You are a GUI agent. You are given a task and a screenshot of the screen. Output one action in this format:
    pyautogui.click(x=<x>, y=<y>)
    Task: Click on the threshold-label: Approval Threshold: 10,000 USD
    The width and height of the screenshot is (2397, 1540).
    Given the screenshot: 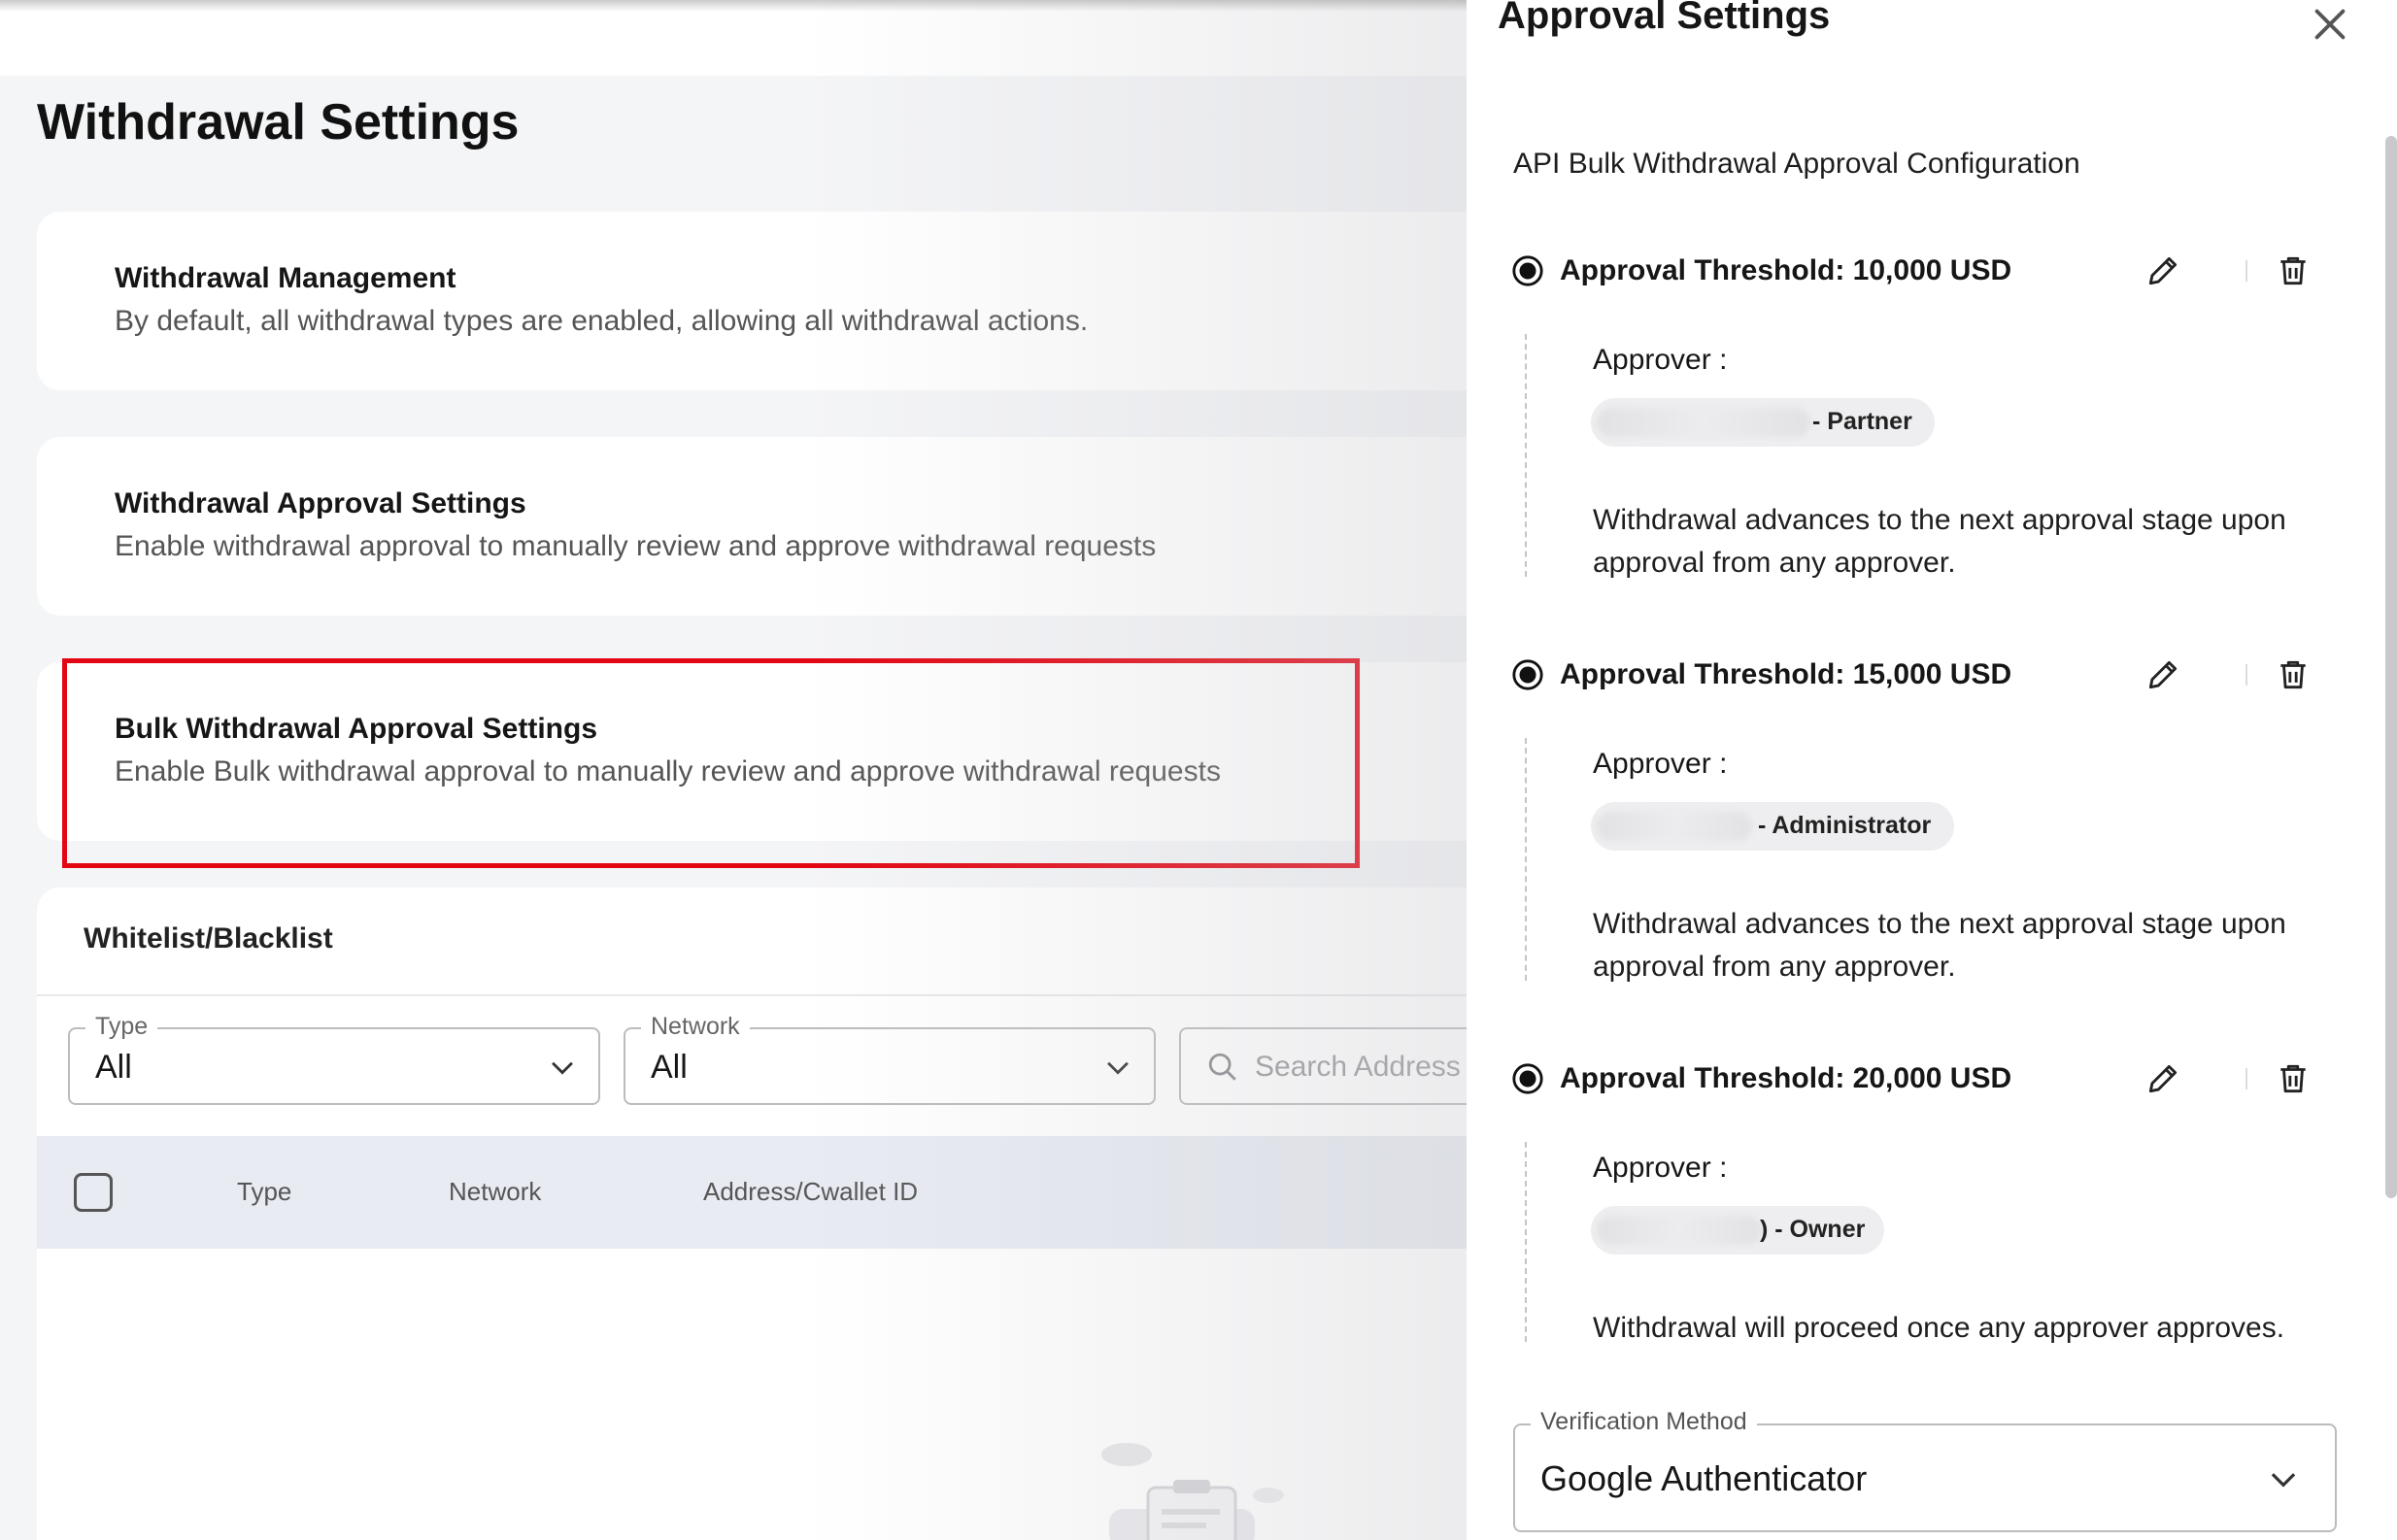 What is the action you would take?
    pyautogui.click(x=1786, y=270)
    